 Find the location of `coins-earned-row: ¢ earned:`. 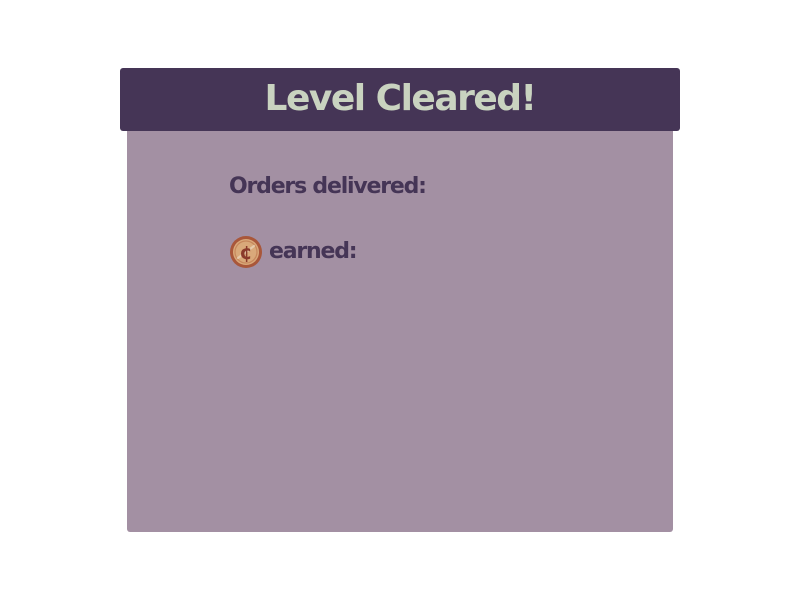

coins-earned-row: ¢ earned: is located at coordinates (293, 252).